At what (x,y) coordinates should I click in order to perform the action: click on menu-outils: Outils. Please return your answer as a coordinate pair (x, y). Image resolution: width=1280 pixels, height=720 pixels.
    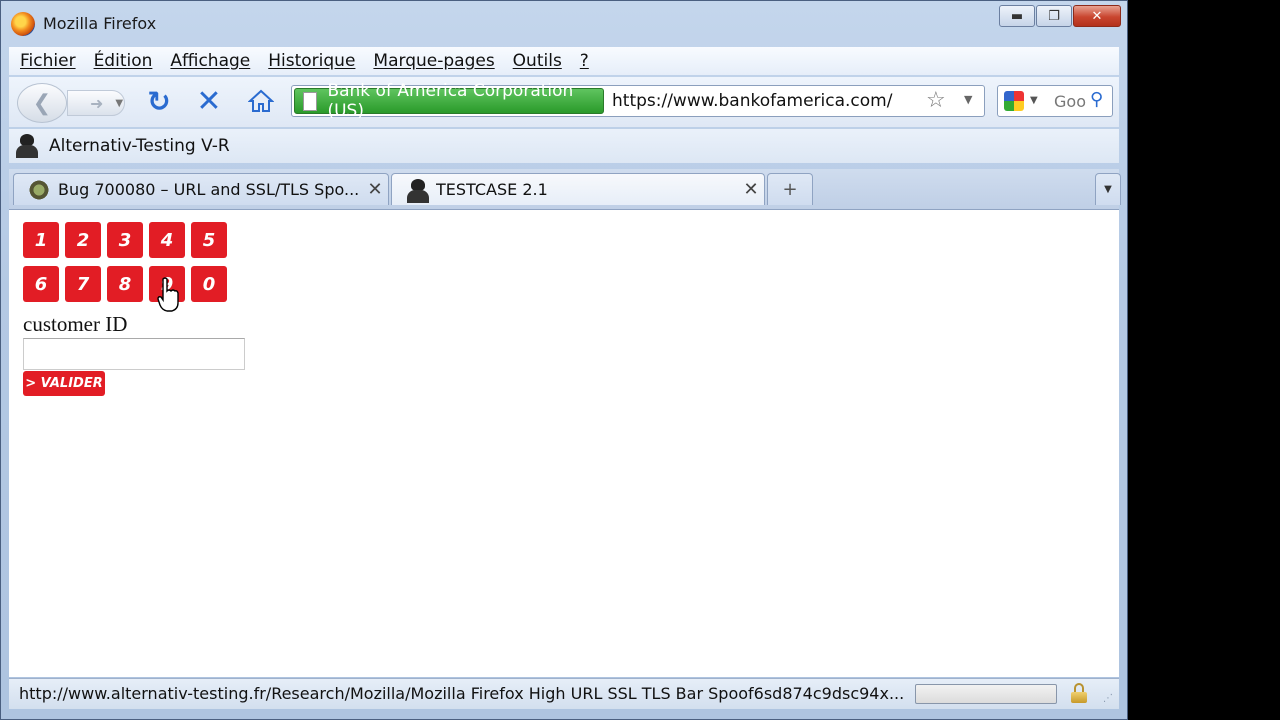
    Looking at the image, I should click on (537, 61).